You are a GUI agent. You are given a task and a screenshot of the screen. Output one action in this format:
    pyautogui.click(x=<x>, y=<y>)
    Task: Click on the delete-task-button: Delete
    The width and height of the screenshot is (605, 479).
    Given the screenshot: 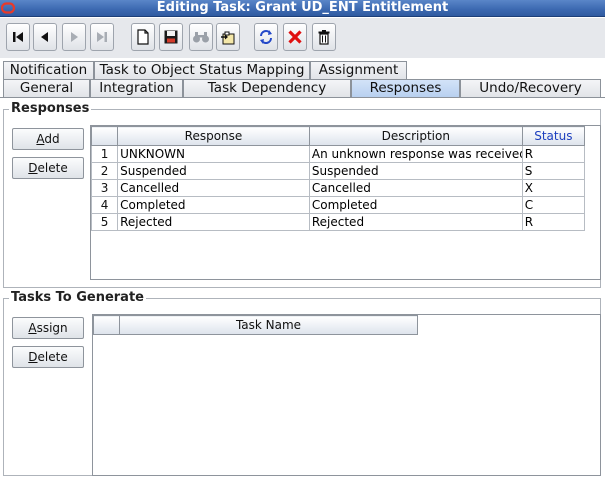 What is the action you would take?
    pyautogui.click(x=48, y=357)
    